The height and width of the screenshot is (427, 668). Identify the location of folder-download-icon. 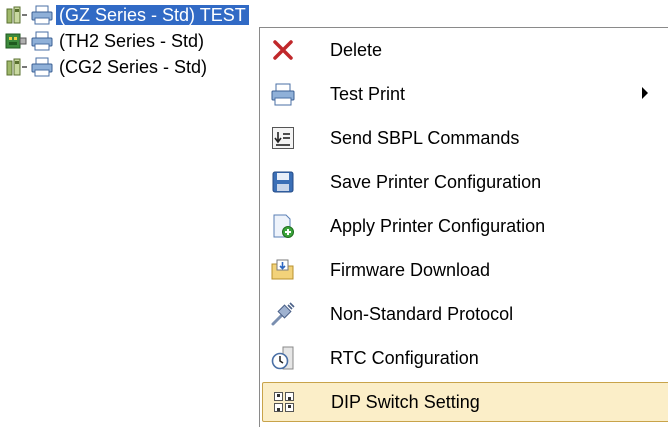
(283, 270).